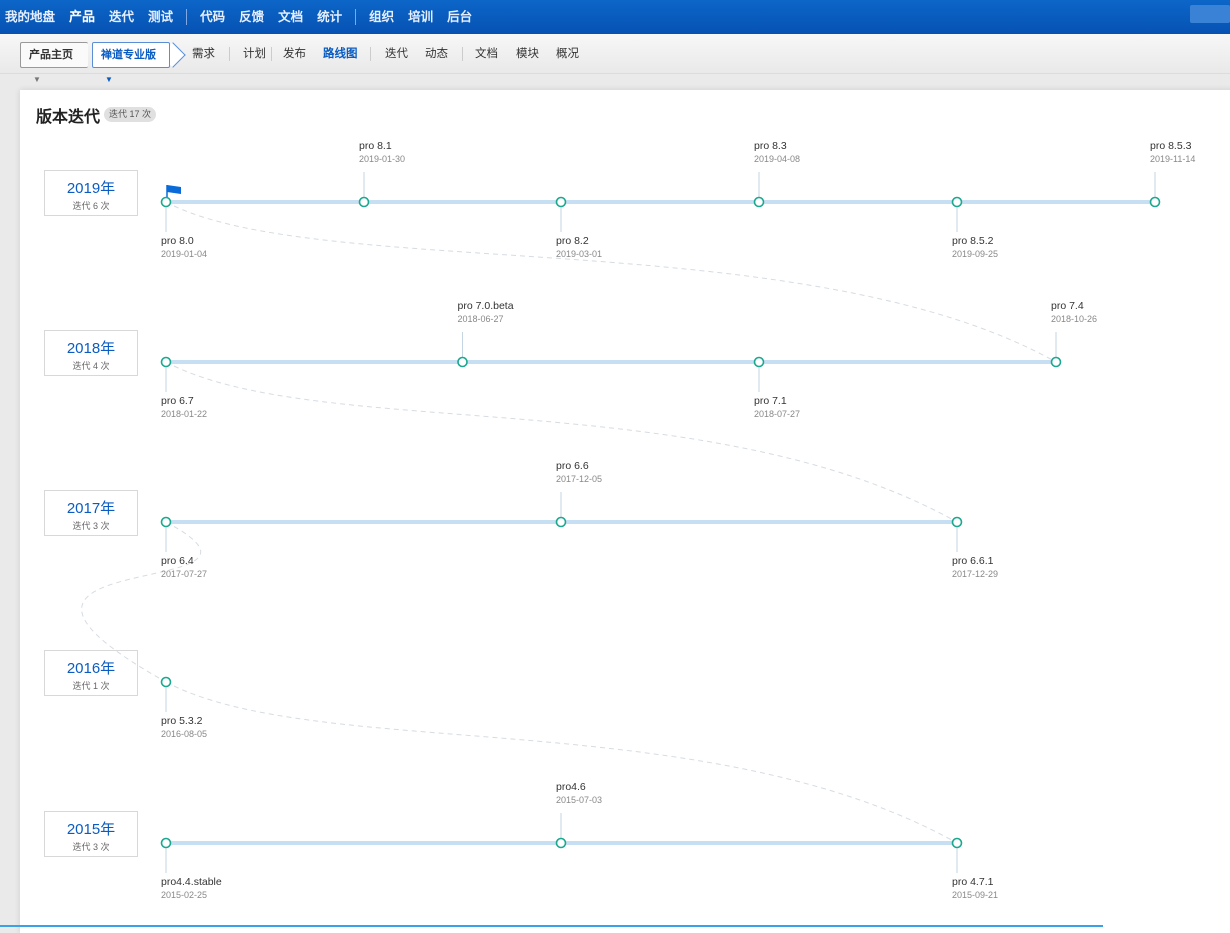  What do you see at coordinates (1172, 159) in the screenshot?
I see `version-date: 2019-11-14` at bounding box center [1172, 159].